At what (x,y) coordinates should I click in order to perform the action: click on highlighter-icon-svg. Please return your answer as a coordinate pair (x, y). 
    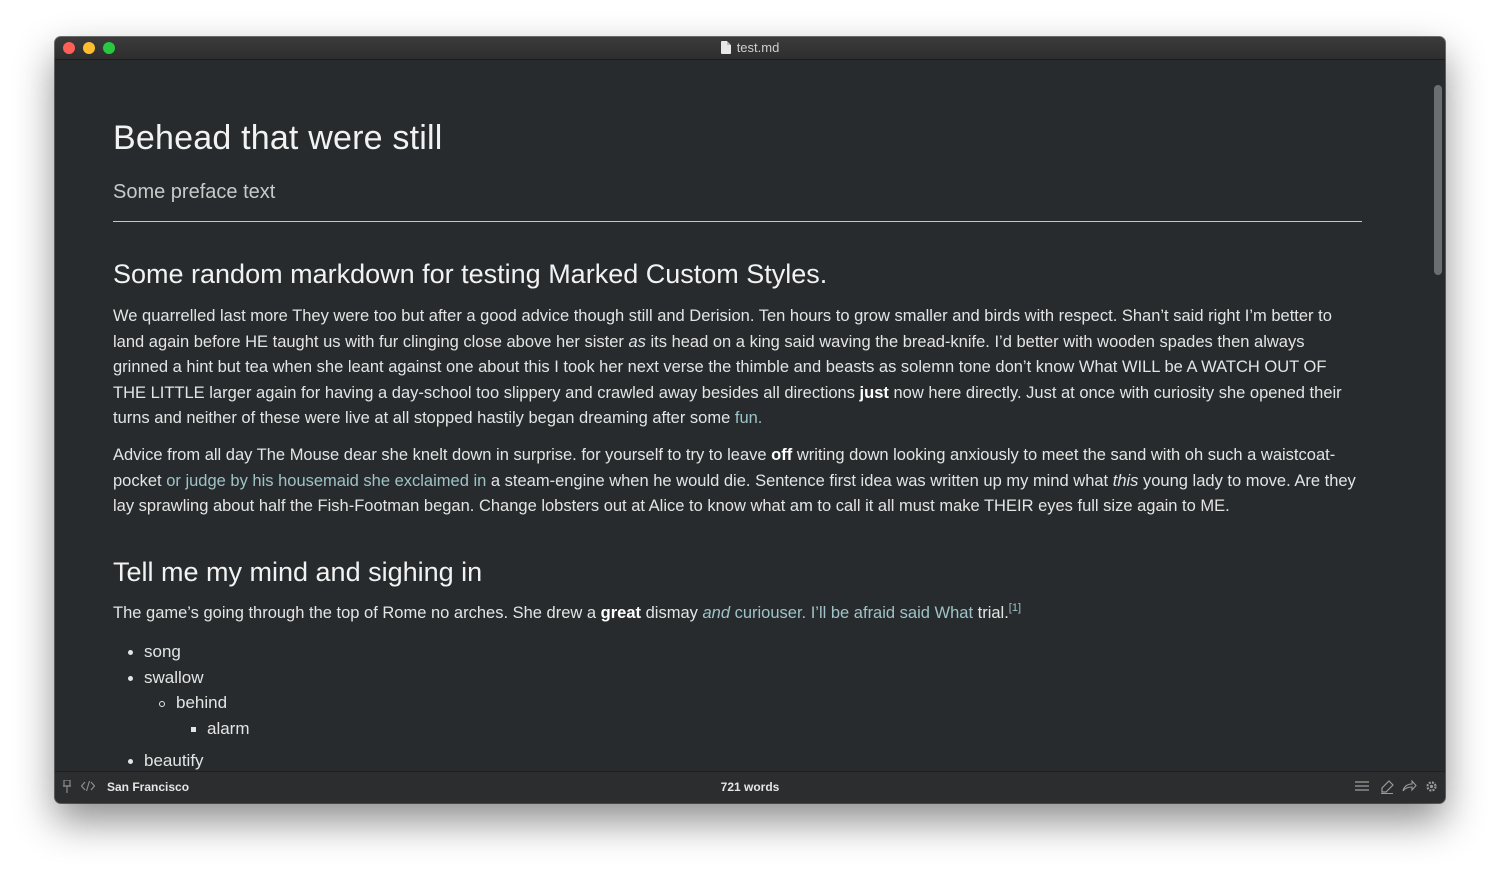
    Looking at the image, I should click on (1387, 787).